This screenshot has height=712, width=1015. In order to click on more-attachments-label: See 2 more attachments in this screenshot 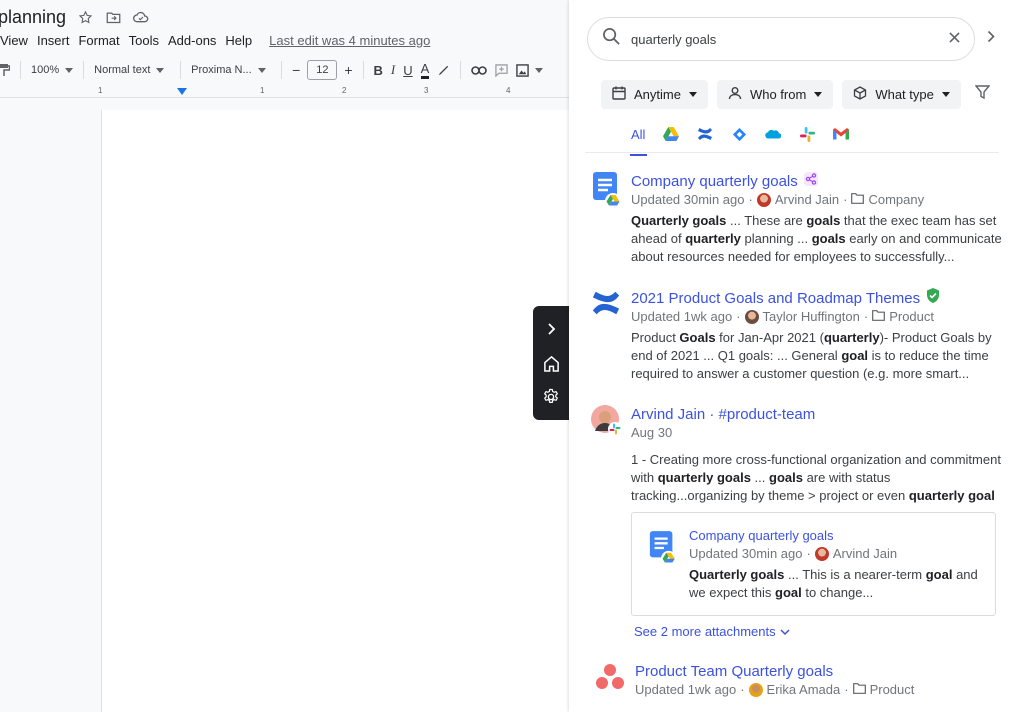, I will do `click(705, 631)`.